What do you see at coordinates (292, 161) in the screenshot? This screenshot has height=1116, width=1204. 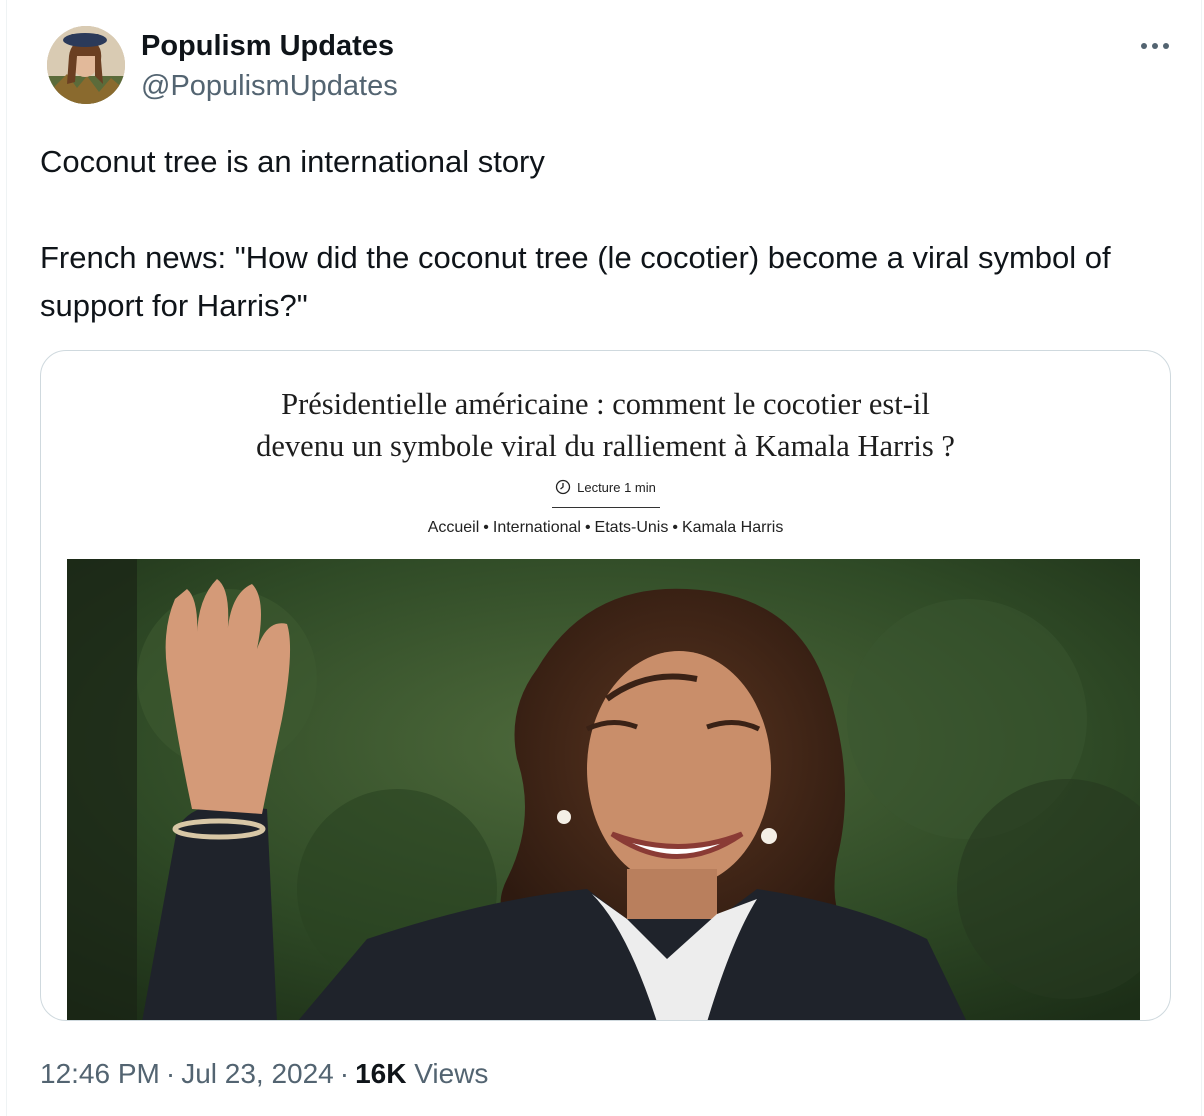 I see `tweet-text-line: Coconut tree is an international story` at bounding box center [292, 161].